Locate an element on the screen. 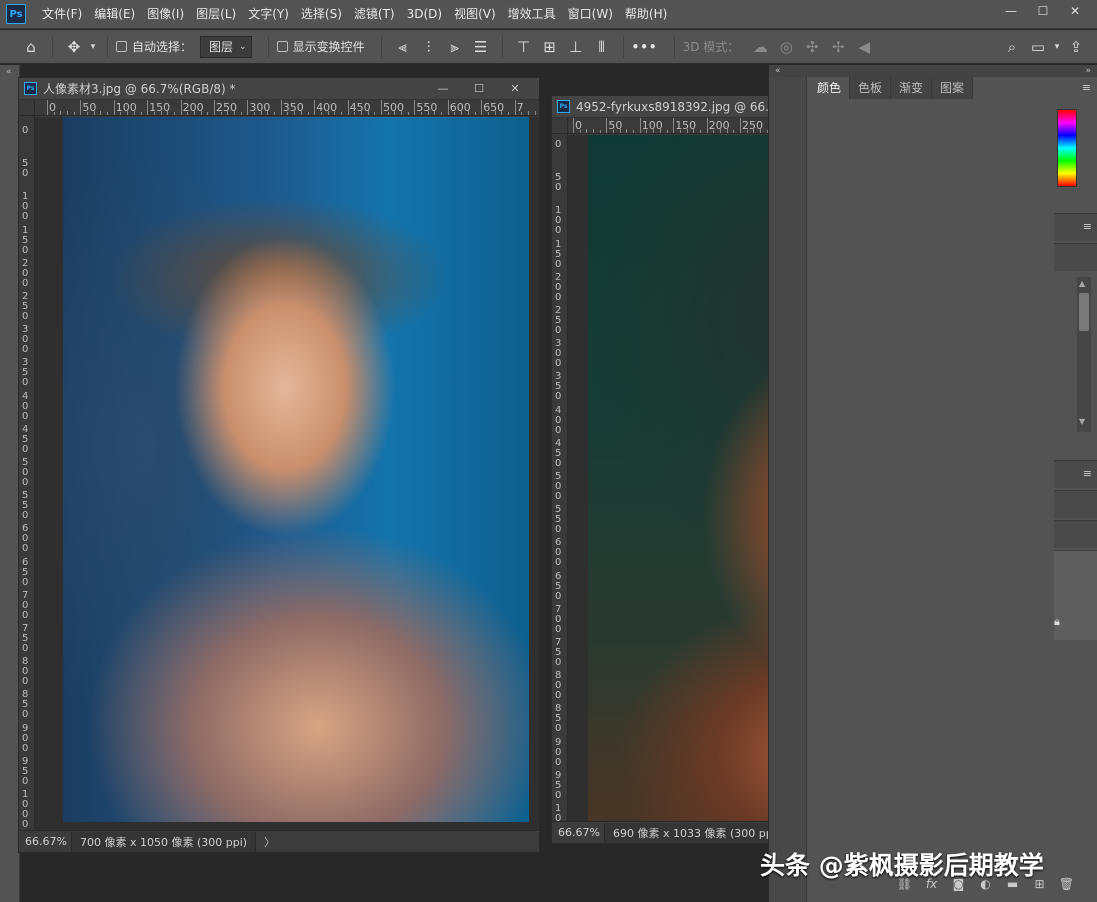  ruler-tick-label: 1 0 0 0 is located at coordinates (25, 809).